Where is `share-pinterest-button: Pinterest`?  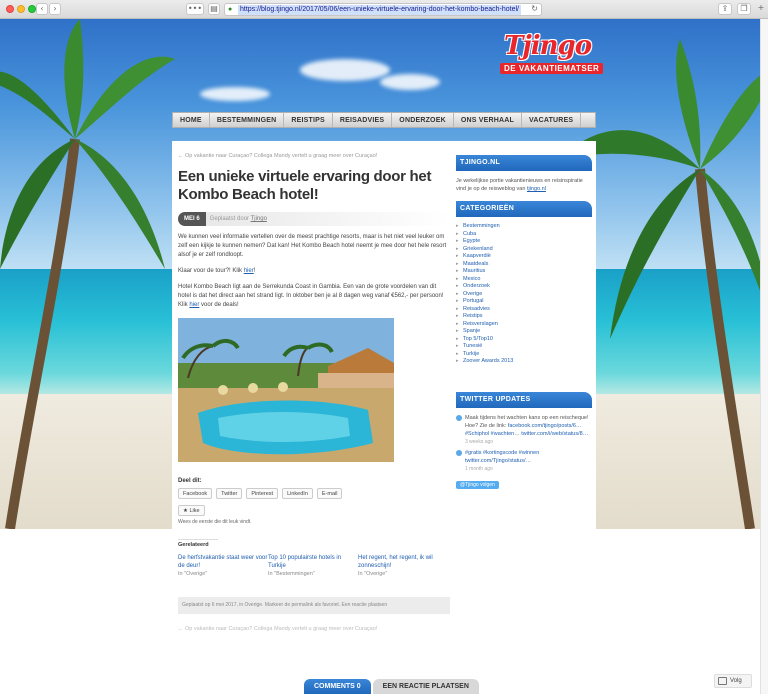 share-pinterest-button: Pinterest is located at coordinates (262, 493).